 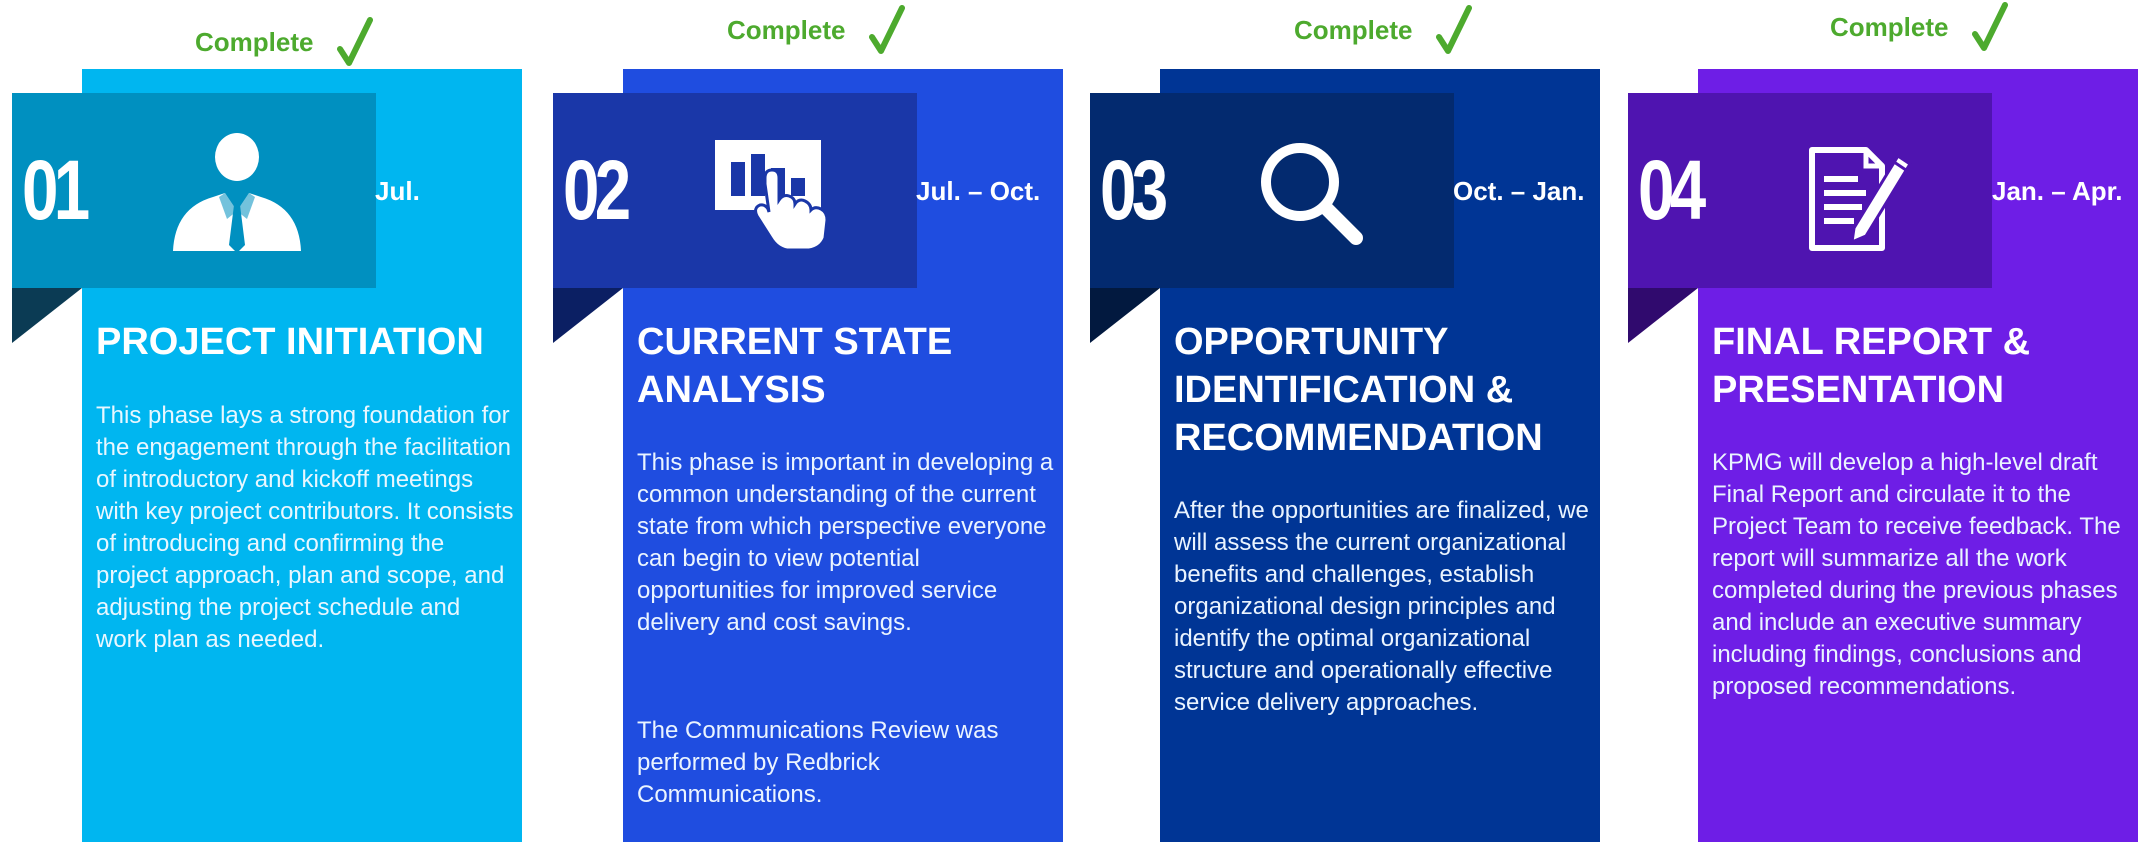 I want to click on phase-title: PROJECT INITIATION, so click(x=290, y=342).